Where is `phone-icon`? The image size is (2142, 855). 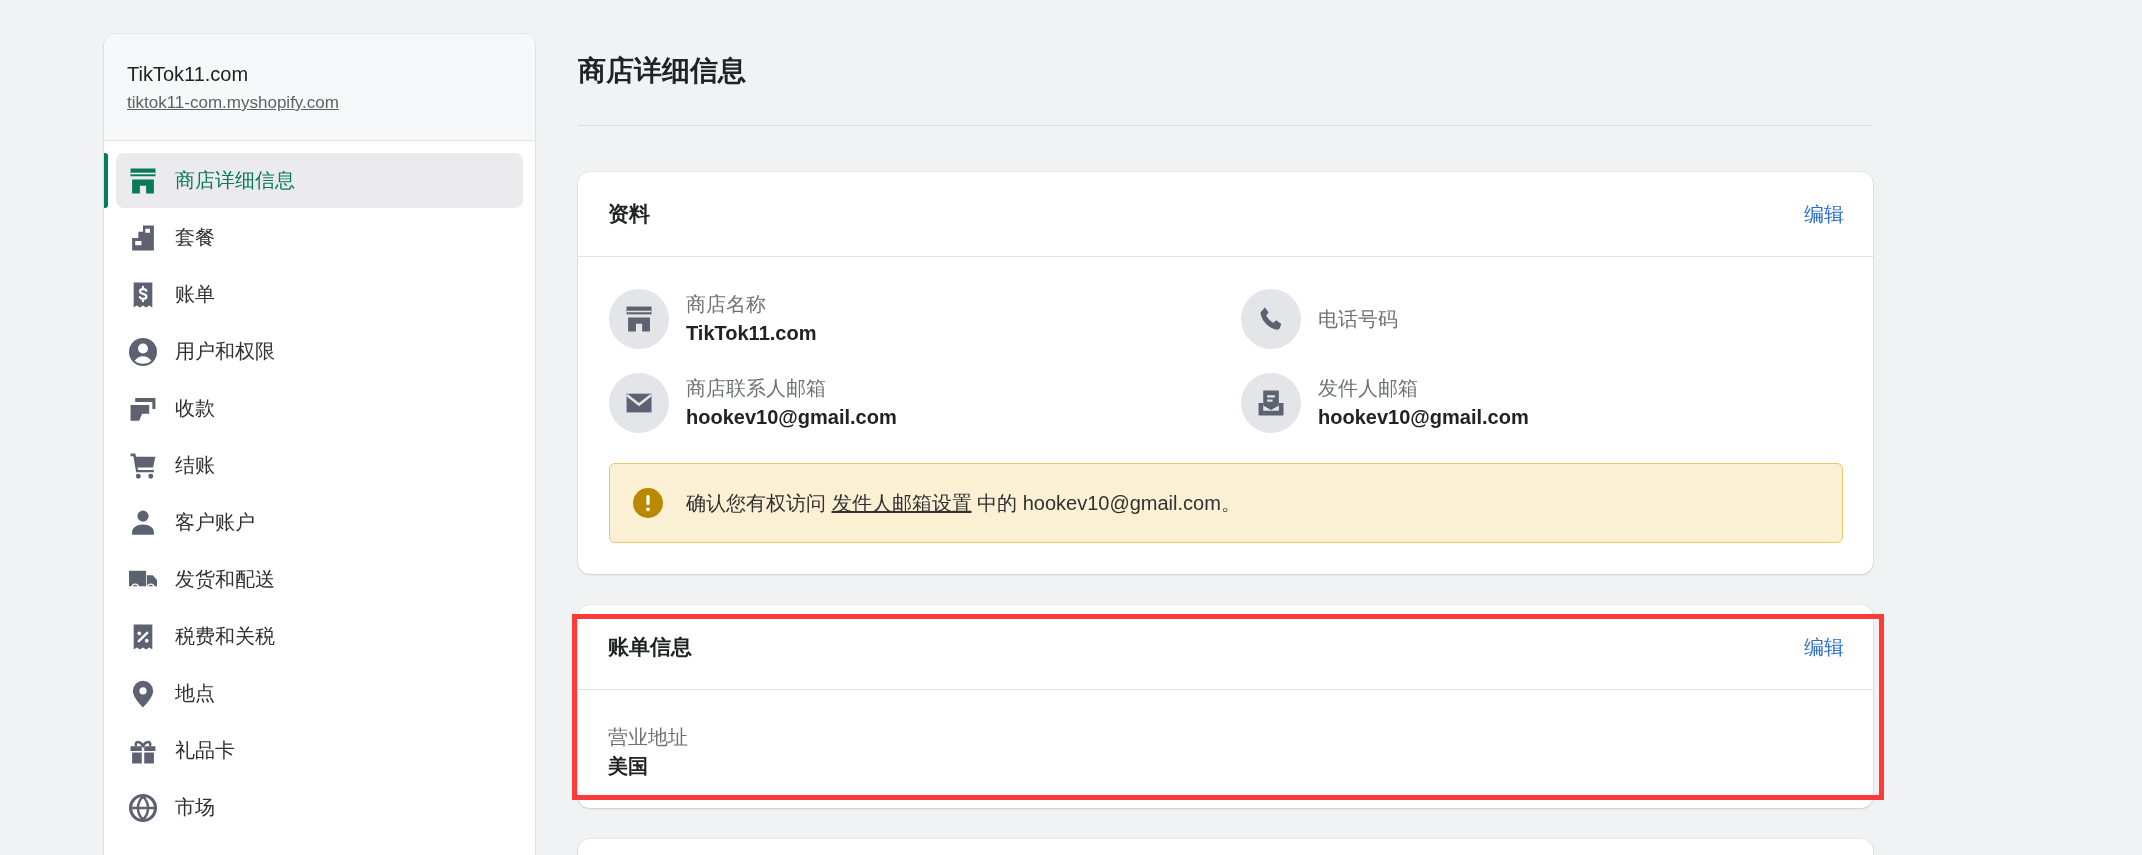 phone-icon is located at coordinates (1271, 319).